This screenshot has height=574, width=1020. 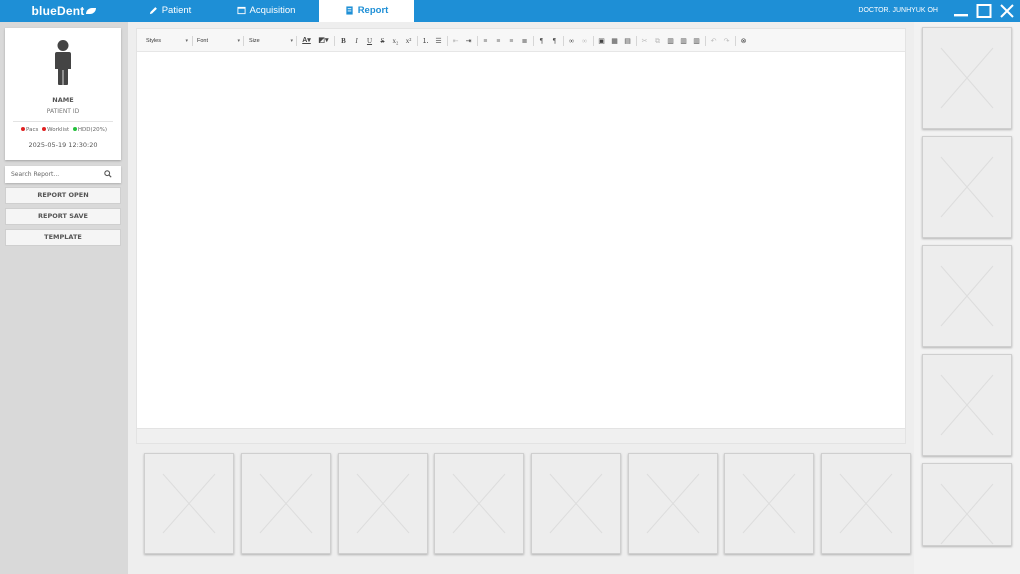 What do you see at coordinates (485, 41) in the screenshot?
I see `align-left-icon: ≡` at bounding box center [485, 41].